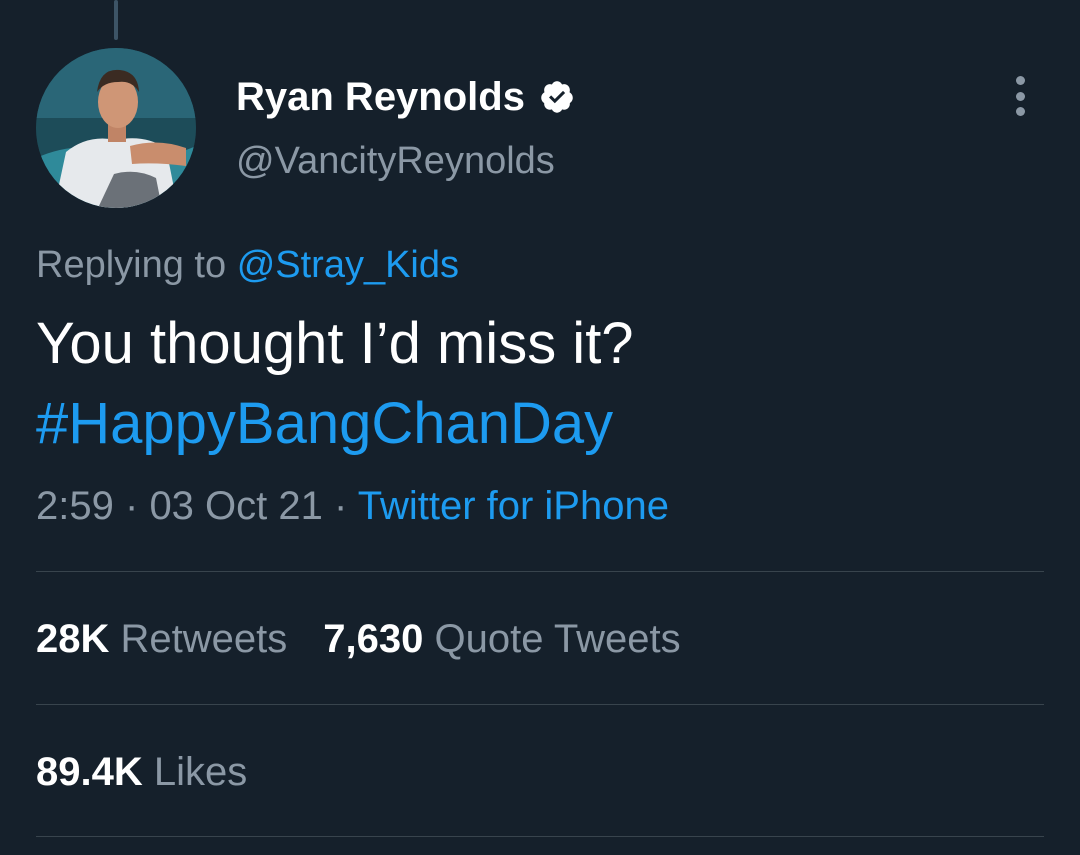 The width and height of the screenshot is (1080, 855). What do you see at coordinates (335, 424) in the screenshot?
I see `hashtag-link: #HappyBangChanDay` at bounding box center [335, 424].